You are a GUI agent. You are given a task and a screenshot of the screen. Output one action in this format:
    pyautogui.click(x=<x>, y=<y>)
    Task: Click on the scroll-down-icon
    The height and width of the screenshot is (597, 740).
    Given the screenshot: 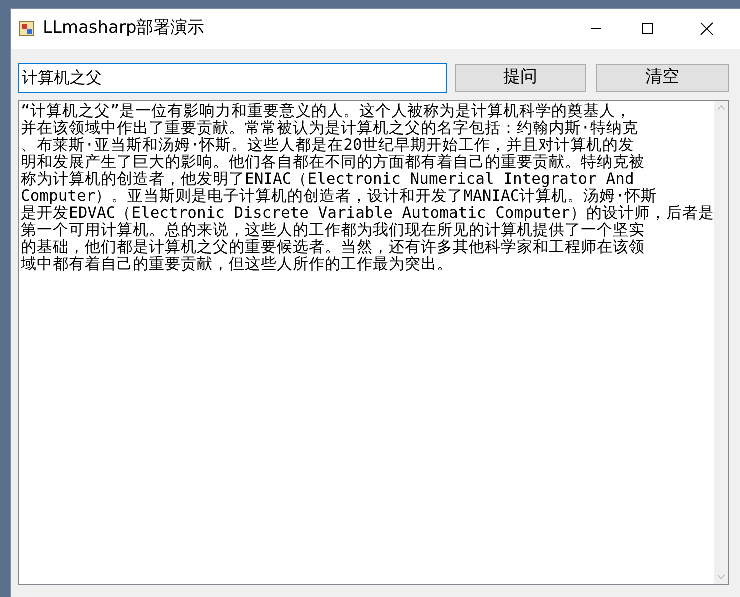 What is the action you would take?
    pyautogui.click(x=721, y=577)
    